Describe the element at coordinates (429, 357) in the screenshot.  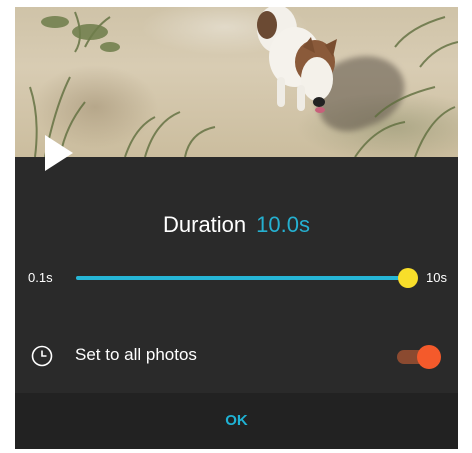
I see `toggle-knob` at that location.